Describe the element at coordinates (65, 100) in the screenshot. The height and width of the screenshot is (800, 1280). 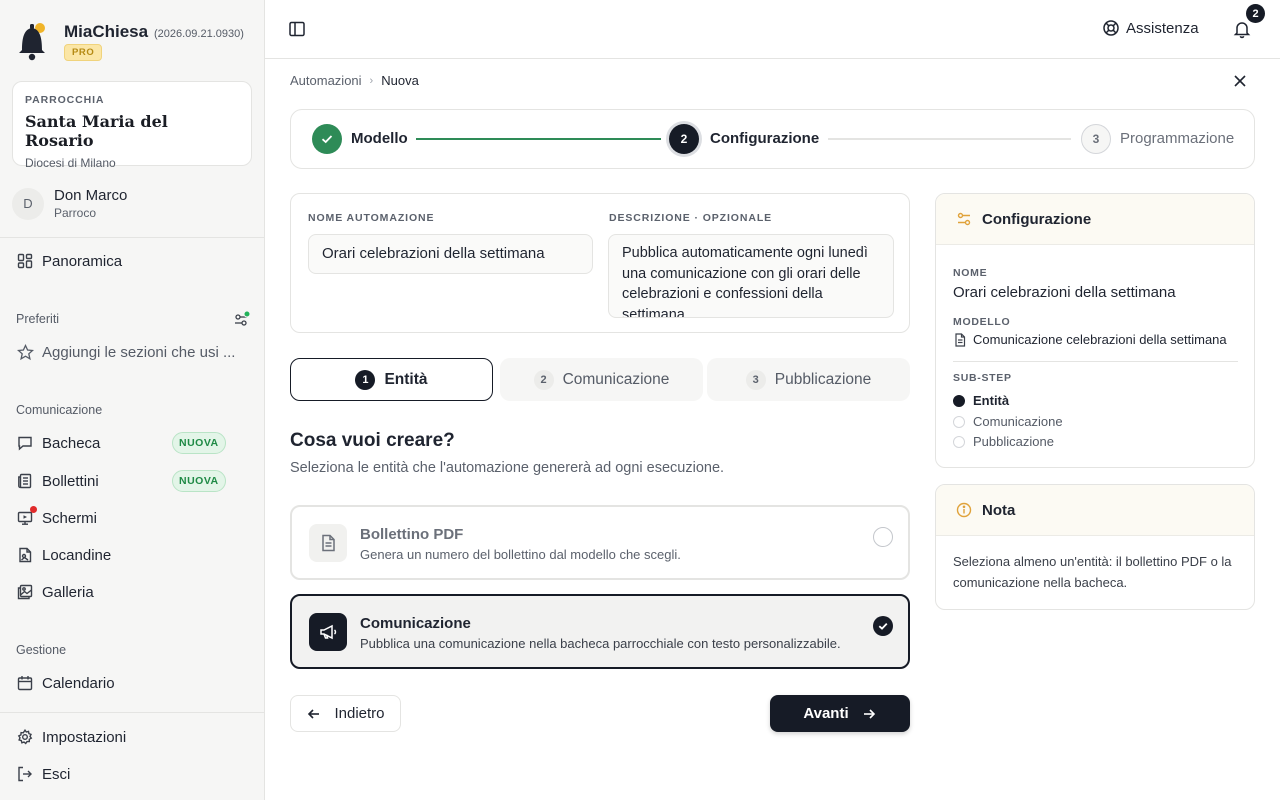
I see `parish-kicker: PARROCCHIA` at that location.